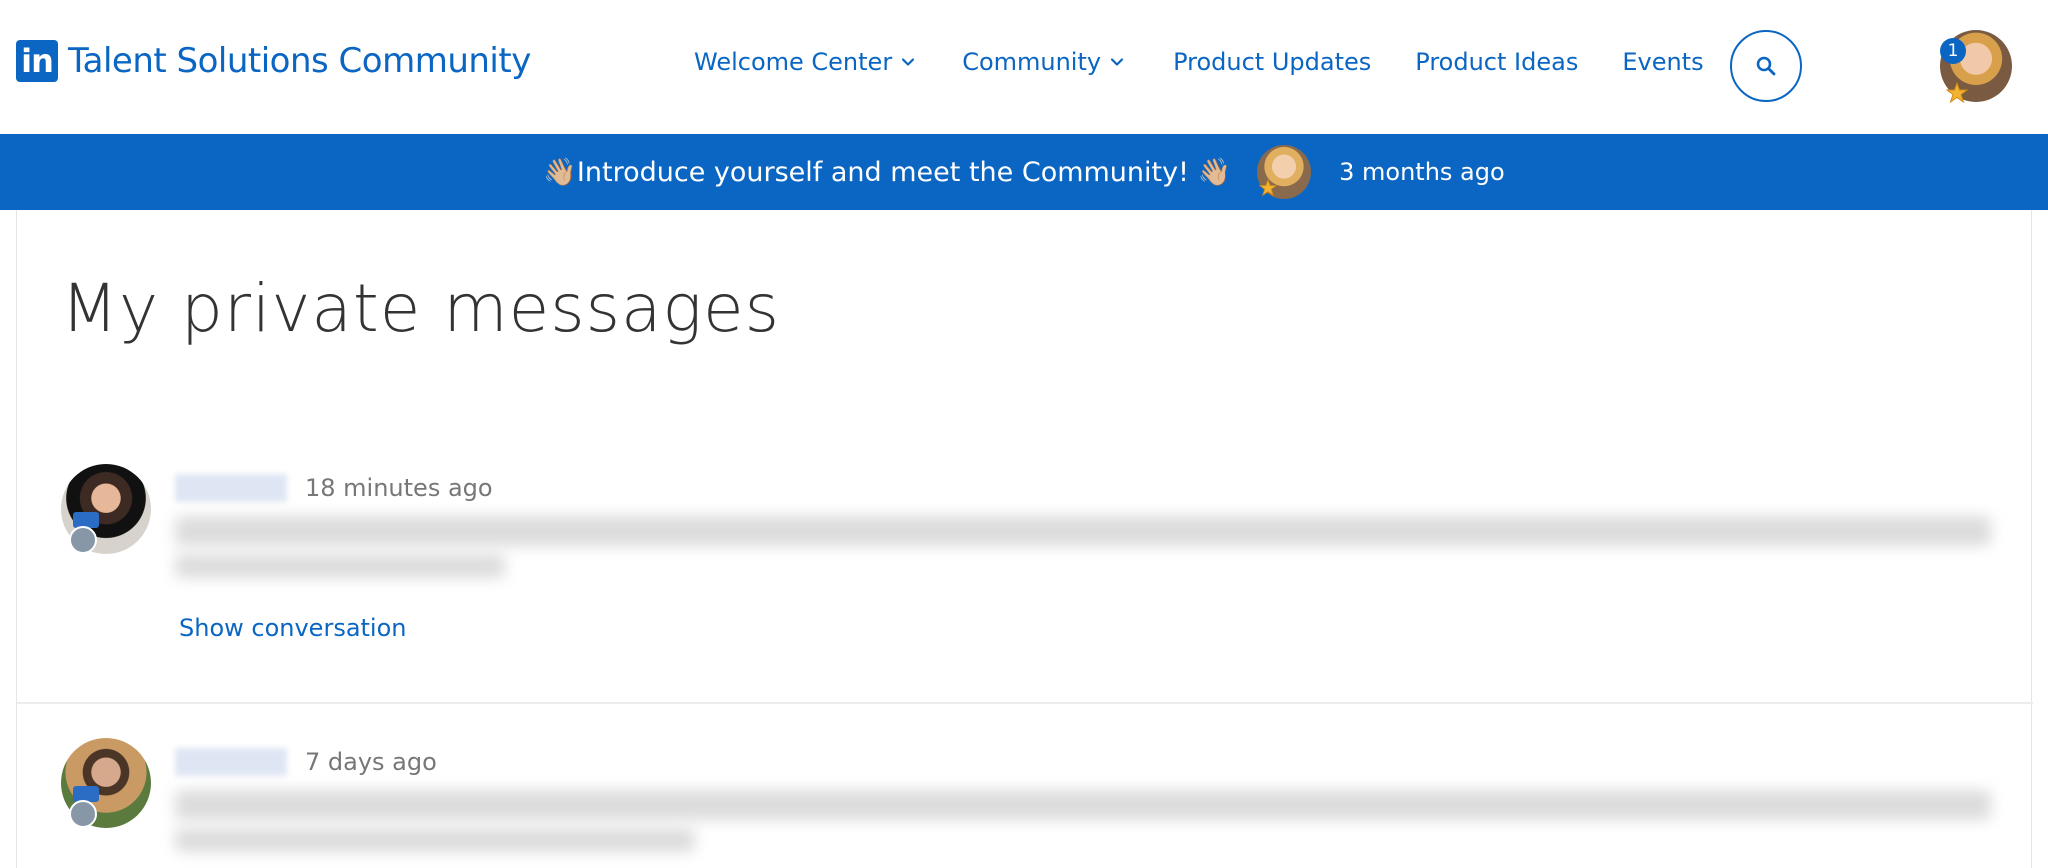 The width and height of the screenshot is (2048, 868). What do you see at coordinates (421, 308) in the screenshot?
I see `page-title: My private messages` at bounding box center [421, 308].